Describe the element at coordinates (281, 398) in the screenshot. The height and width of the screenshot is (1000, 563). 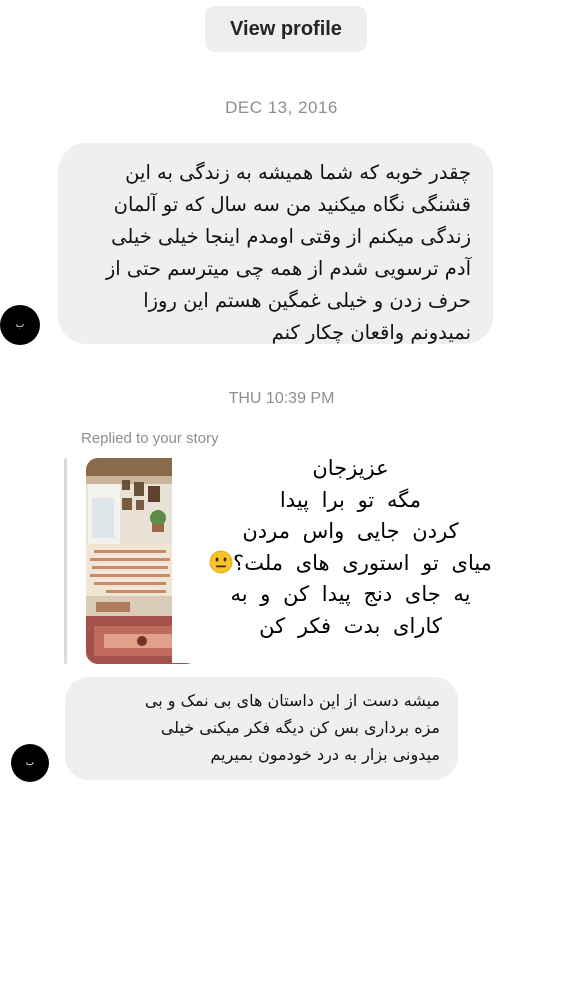
I see `message-timestamp: THU 10:39 PM` at that location.